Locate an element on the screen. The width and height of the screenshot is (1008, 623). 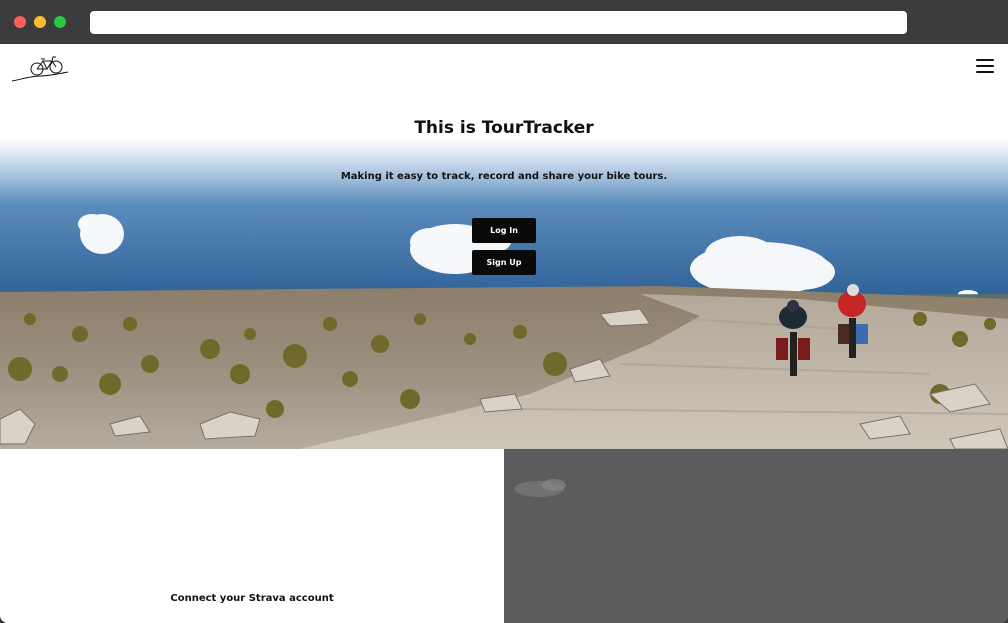
feature-image-panel is located at coordinates (756, 536).